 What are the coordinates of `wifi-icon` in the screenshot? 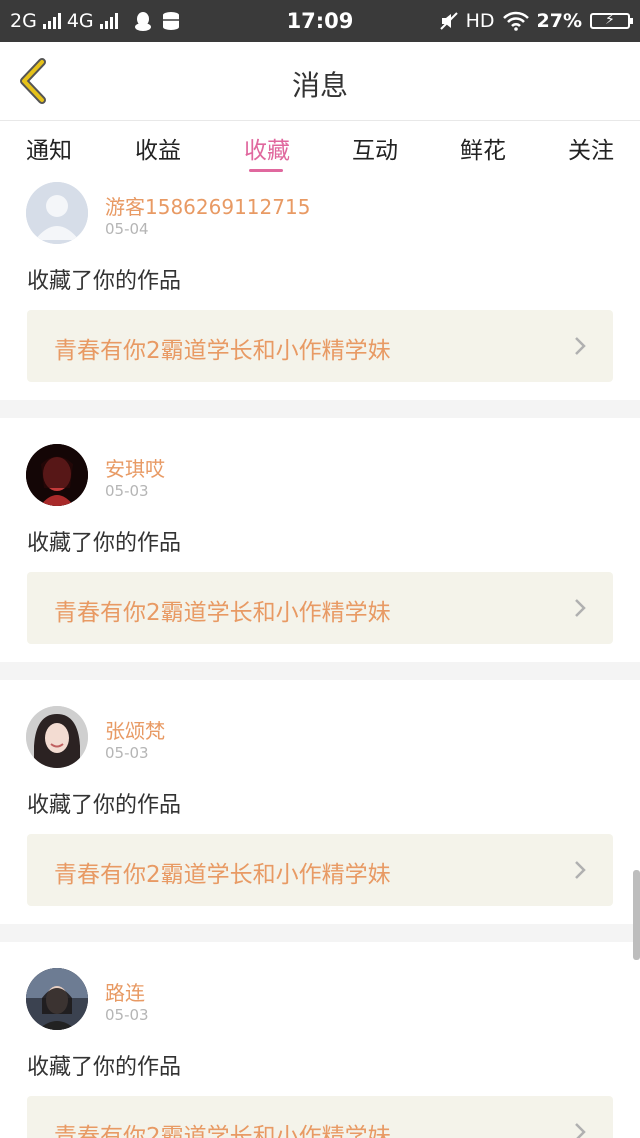 It's located at (515, 21).